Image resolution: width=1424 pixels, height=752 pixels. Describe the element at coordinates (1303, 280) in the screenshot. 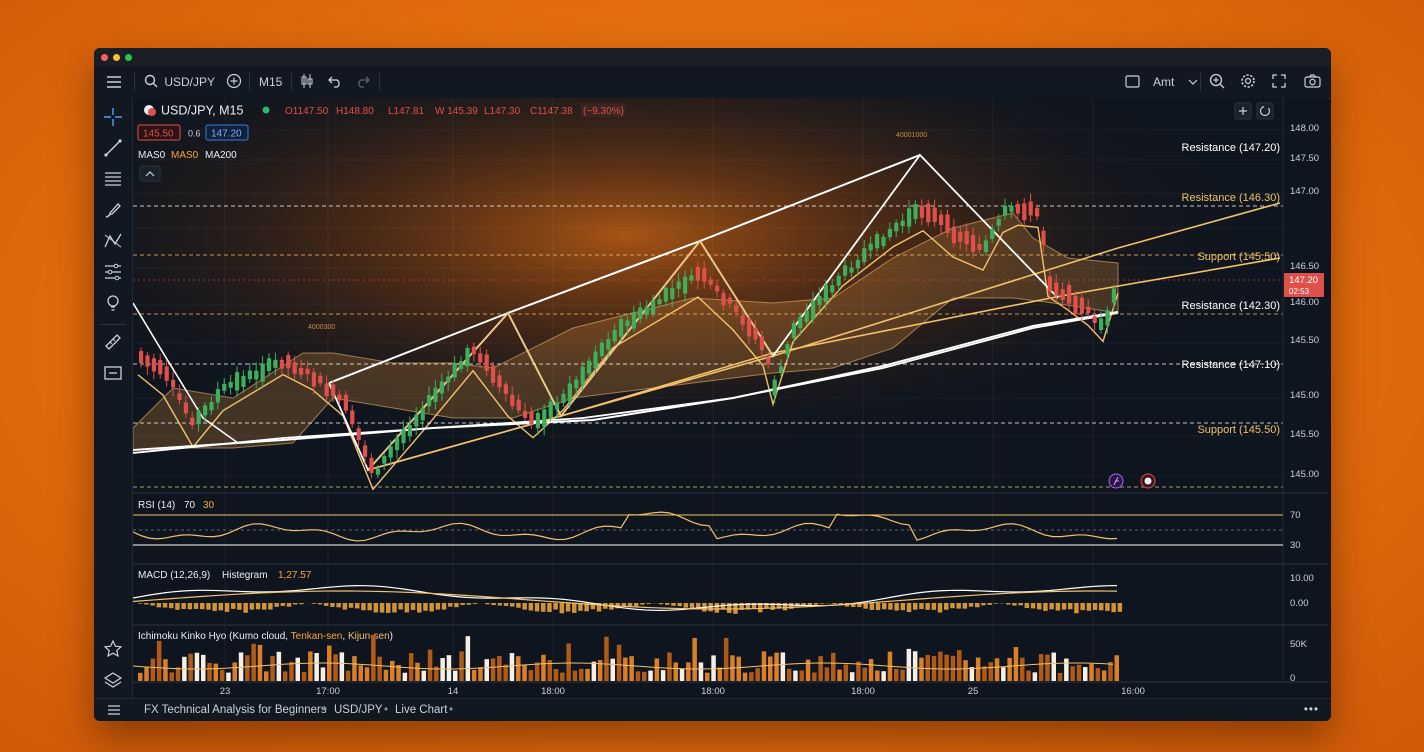

I see `current-price: 147.20` at that location.